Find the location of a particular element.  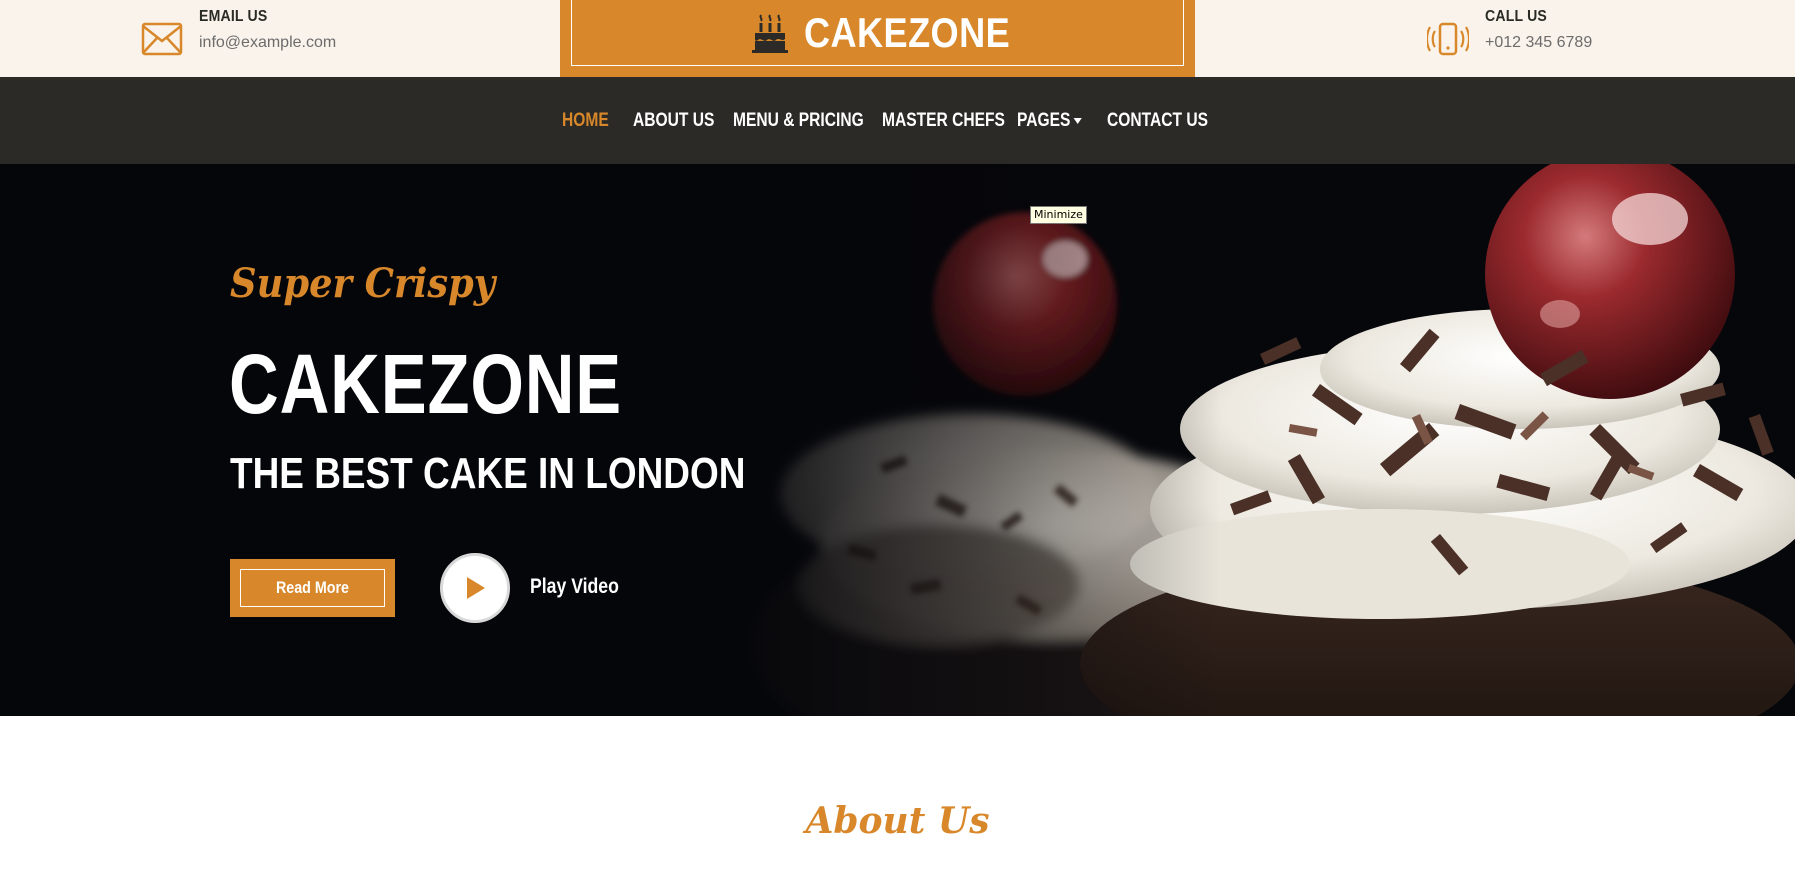

nav-about-us: ABOUT US is located at coordinates (674, 120).